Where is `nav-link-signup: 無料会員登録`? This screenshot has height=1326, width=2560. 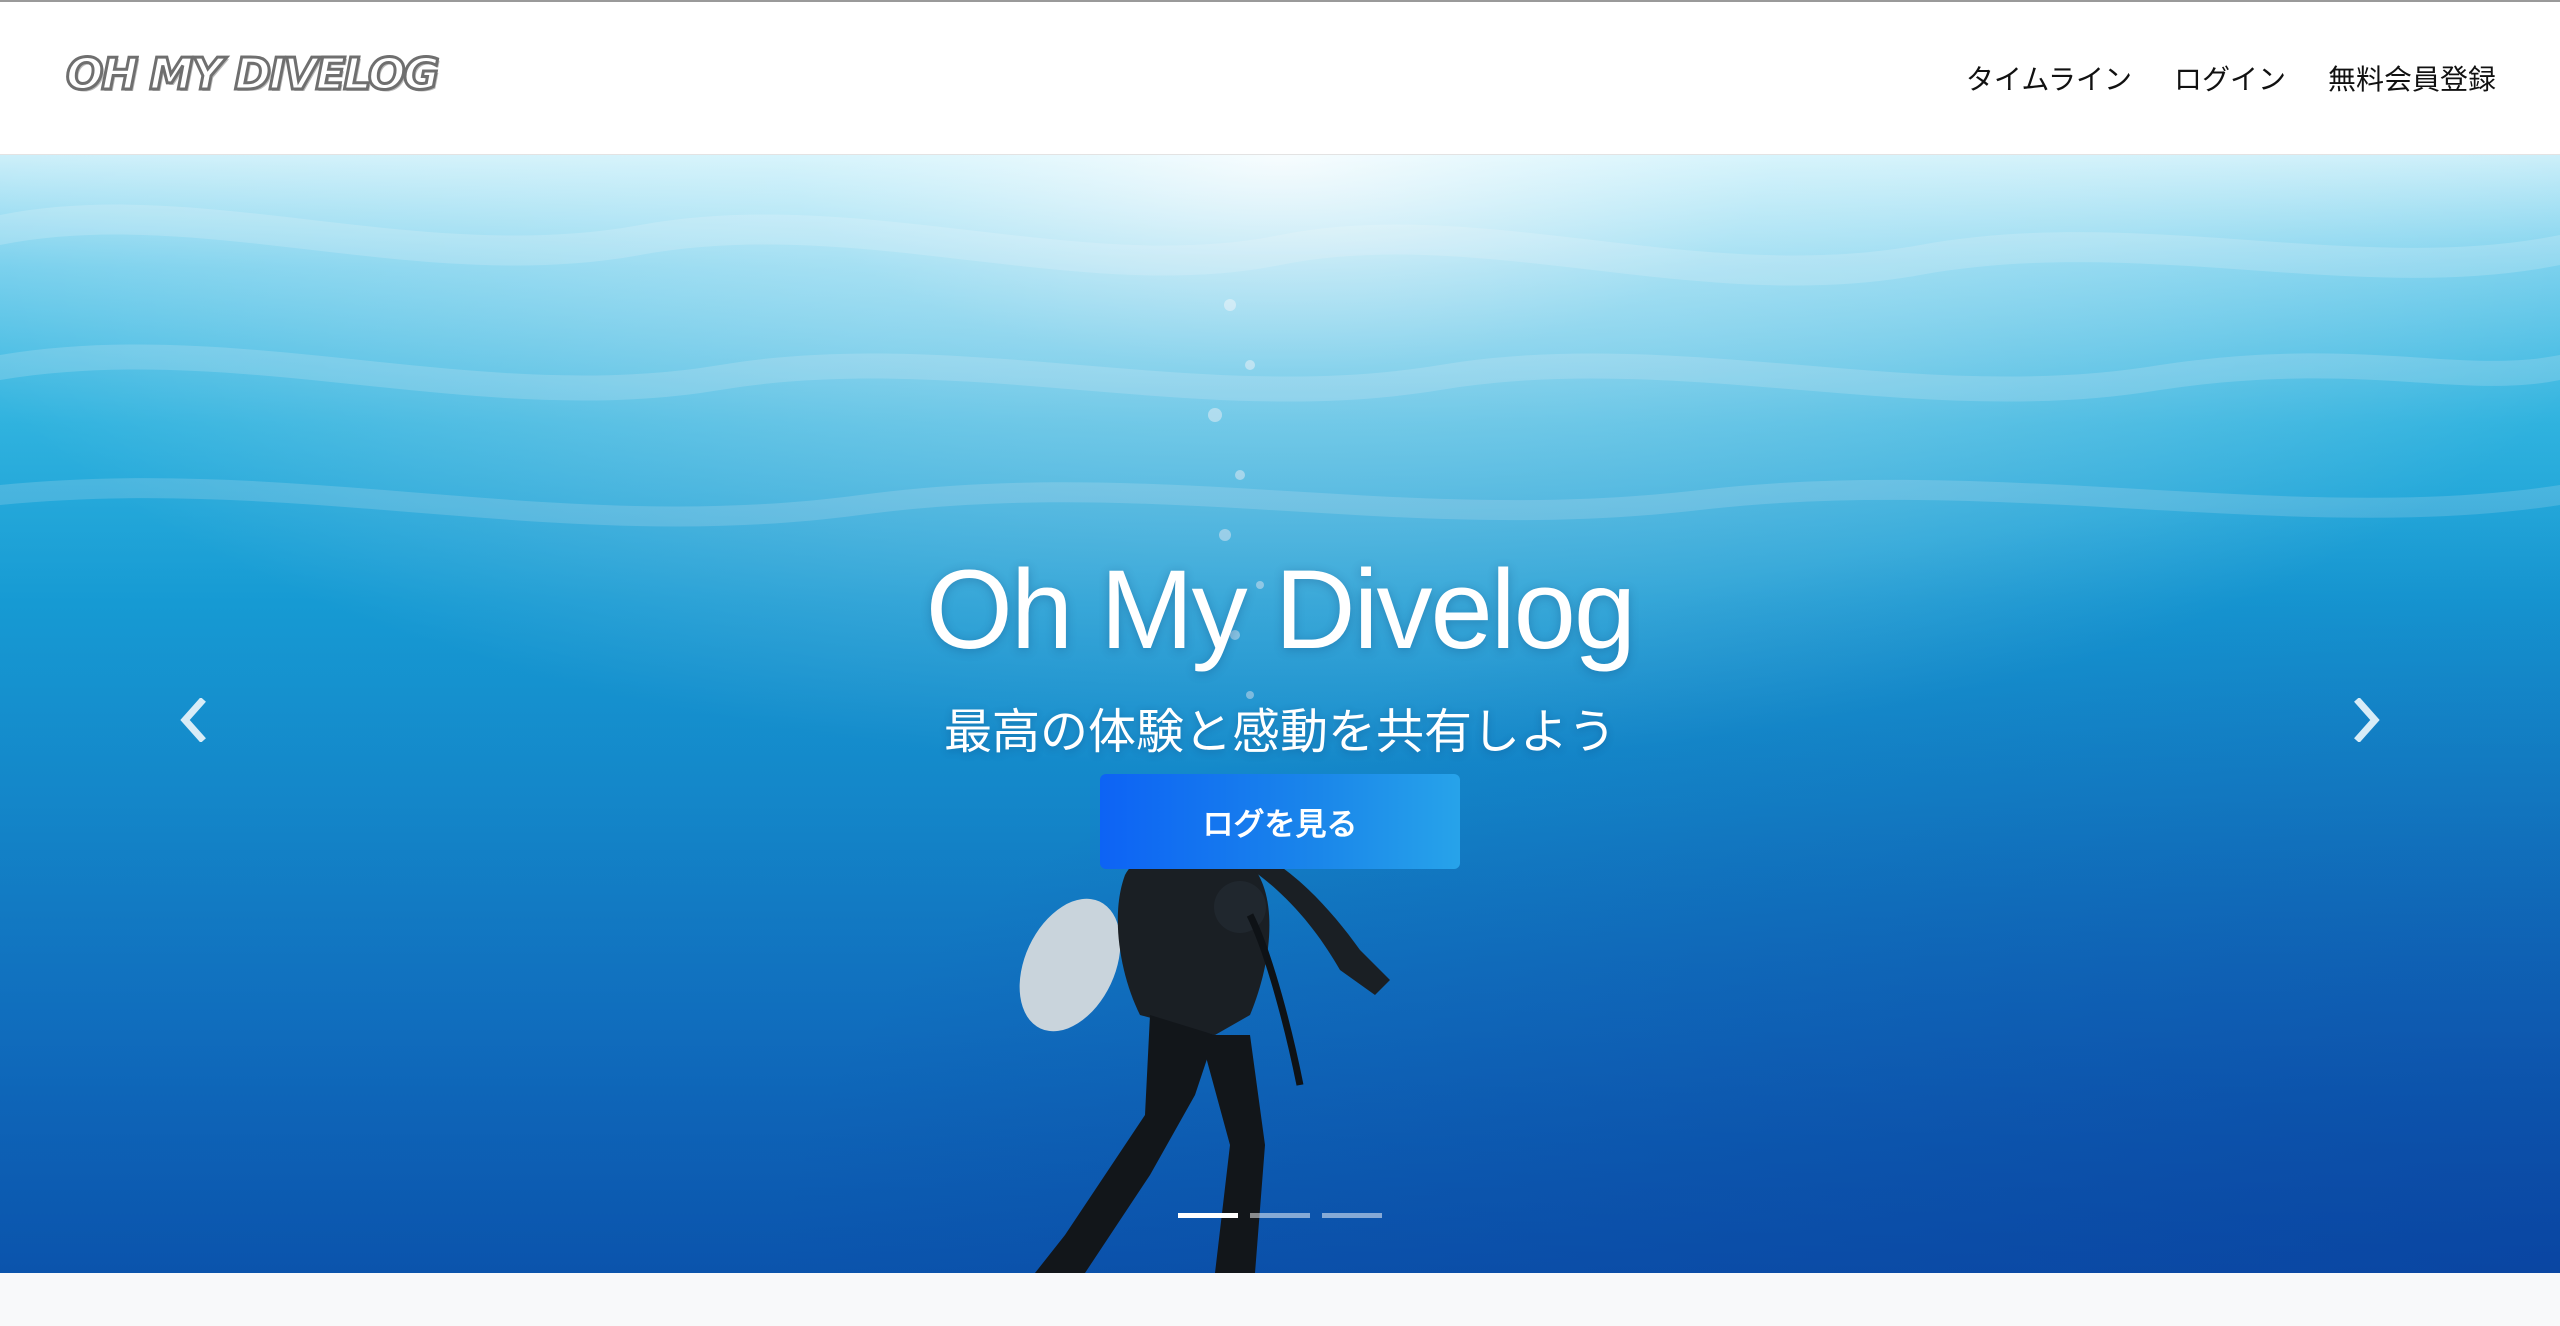
nav-link-signup: 無料会員登録 is located at coordinates (2412, 80).